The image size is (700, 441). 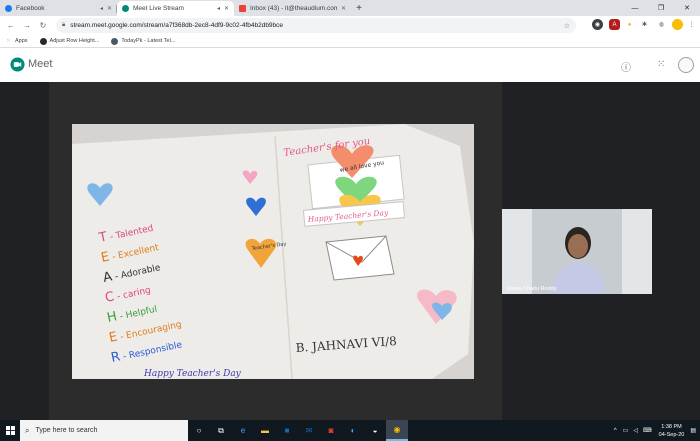 I want to click on reload-icon: ↻, so click(x=43, y=26).